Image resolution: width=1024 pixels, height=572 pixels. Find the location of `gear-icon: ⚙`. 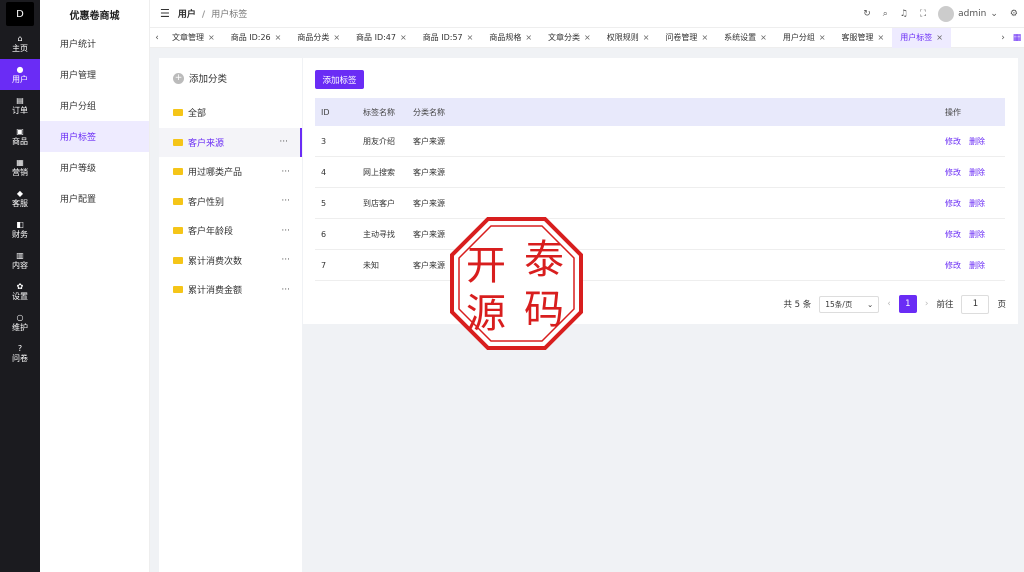

gear-icon: ⚙ is located at coordinates (1014, 14).